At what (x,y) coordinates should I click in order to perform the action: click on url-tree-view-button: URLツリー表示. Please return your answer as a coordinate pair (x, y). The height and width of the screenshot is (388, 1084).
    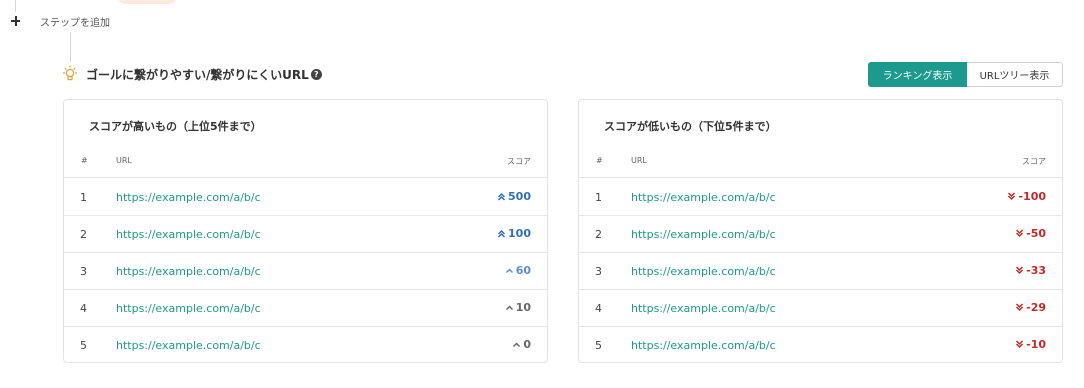
    Looking at the image, I should click on (1015, 74).